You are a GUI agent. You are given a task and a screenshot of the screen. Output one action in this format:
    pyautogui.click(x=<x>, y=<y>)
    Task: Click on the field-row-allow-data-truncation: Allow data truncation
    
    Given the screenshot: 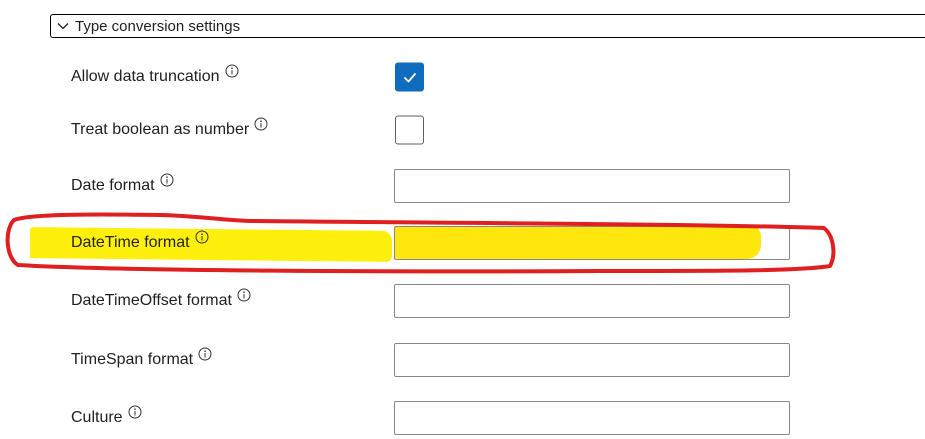 What is the action you would take?
    pyautogui.click(x=462, y=77)
    